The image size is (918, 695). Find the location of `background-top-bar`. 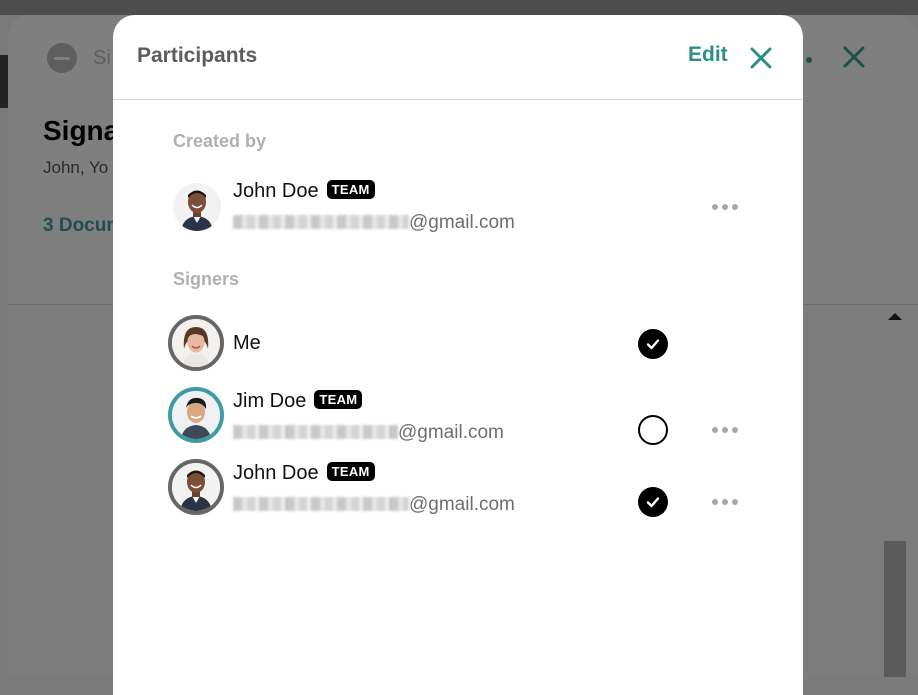

background-top-bar is located at coordinates (459, 7).